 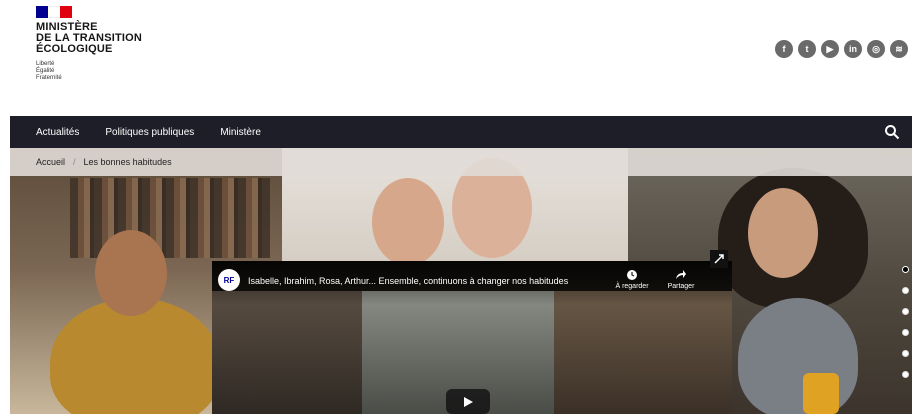 I want to click on motto-line: Fraternité, so click(x=49, y=78).